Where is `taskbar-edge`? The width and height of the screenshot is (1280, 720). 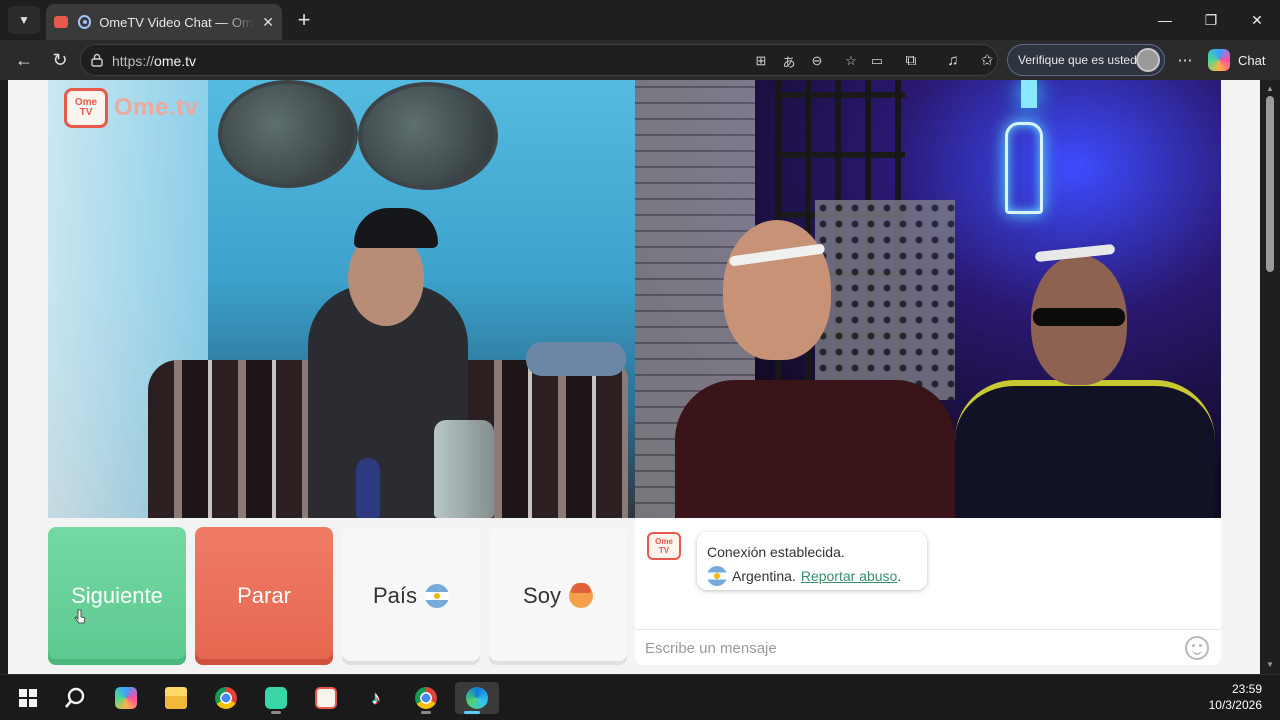
taskbar-edge is located at coordinates (477, 698).